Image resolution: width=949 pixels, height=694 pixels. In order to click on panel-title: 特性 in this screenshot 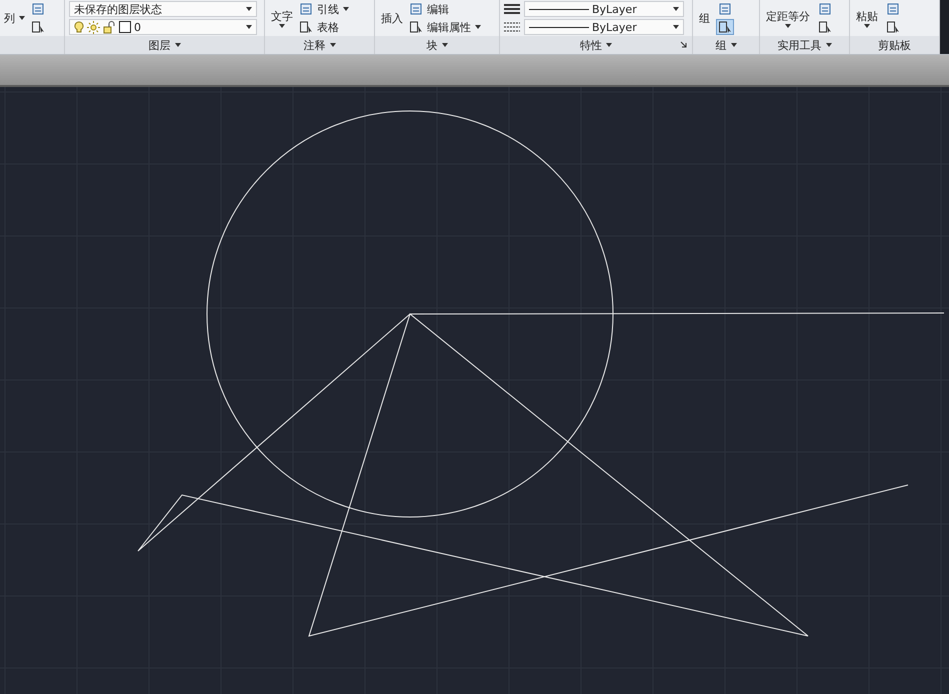, I will do `click(596, 45)`.